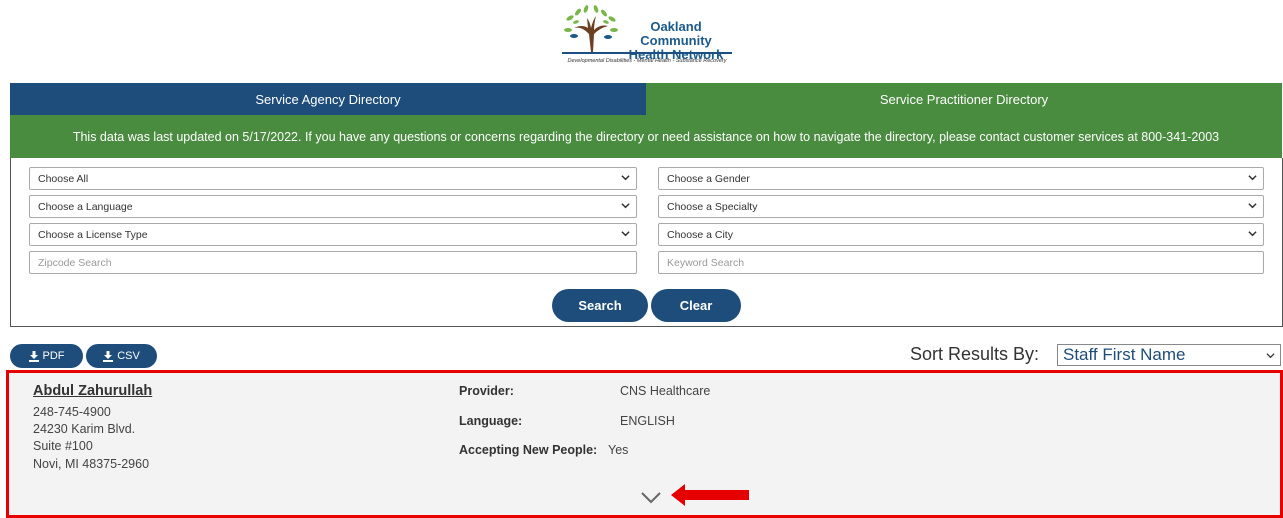 Image resolution: width=1283 pixels, height=518 pixels. What do you see at coordinates (92, 391) in the screenshot?
I see `staff-name-link: Abdul Zahurullah` at bounding box center [92, 391].